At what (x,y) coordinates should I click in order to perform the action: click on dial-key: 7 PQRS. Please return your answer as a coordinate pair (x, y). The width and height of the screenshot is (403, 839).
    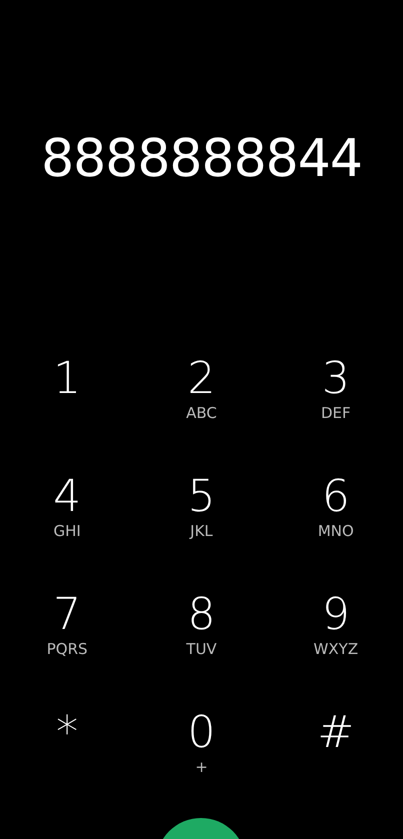
    Looking at the image, I should click on (67, 631).